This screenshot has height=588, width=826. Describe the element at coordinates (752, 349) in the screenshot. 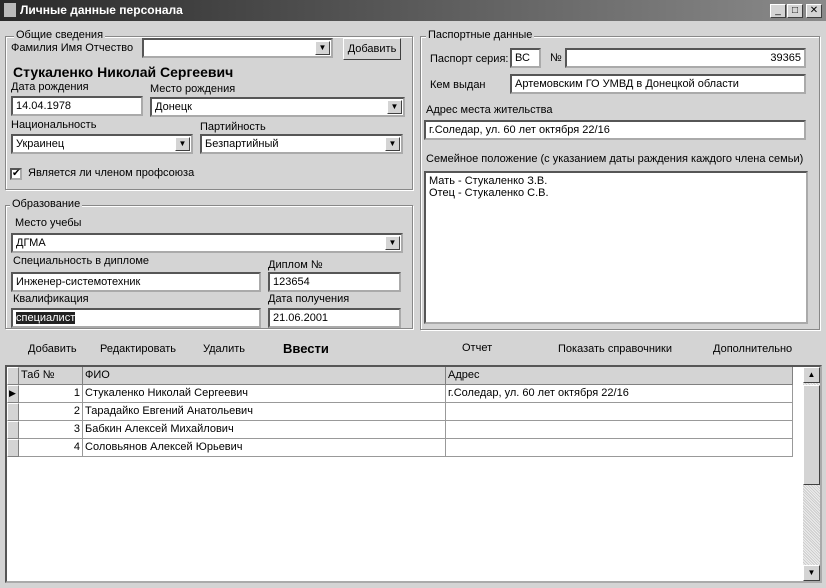

I see `more-button: Дополнительно` at that location.